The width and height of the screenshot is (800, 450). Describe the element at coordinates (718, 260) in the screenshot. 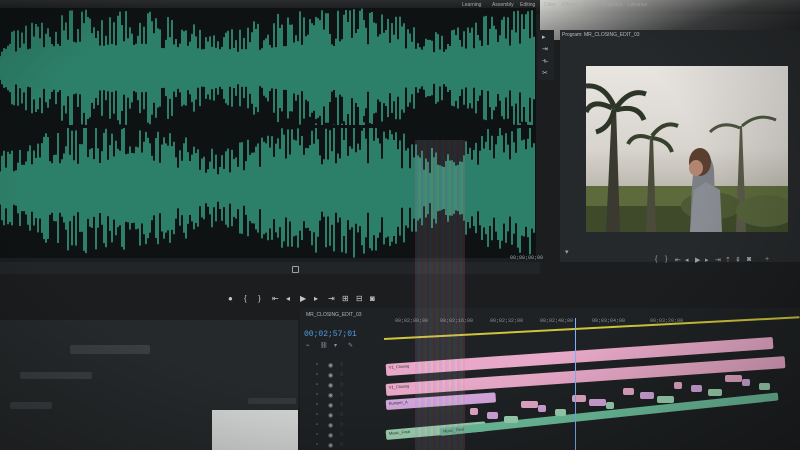

I see `program-go-out-icon: ⇥` at that location.